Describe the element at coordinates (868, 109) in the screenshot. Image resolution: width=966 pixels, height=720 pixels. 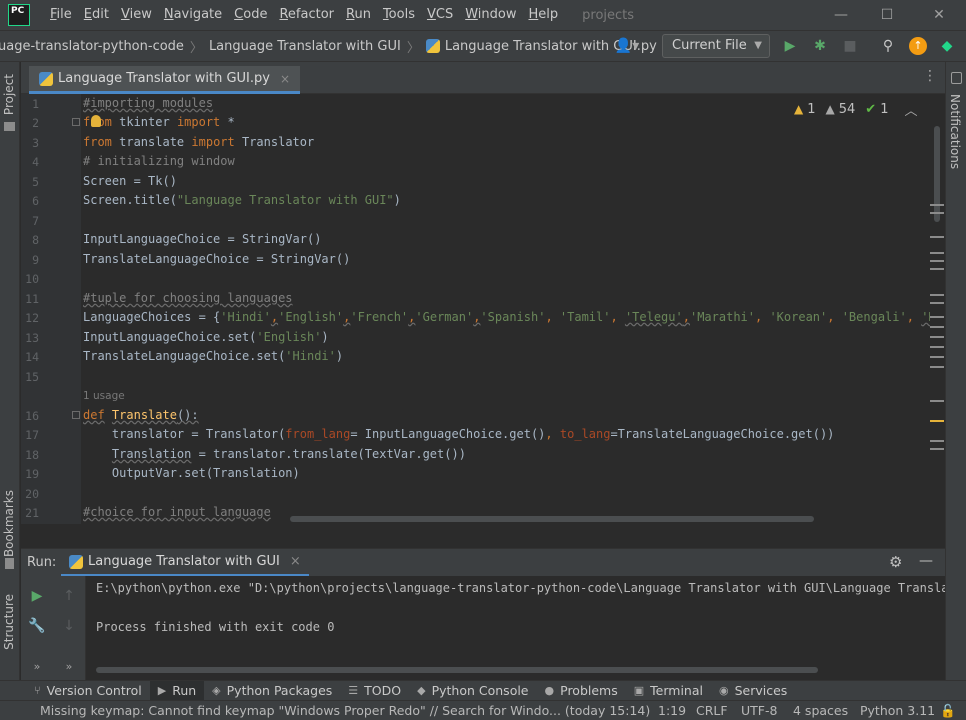
I see `inspection-widget: ▲ 1 ▲ 54 ✔ 1 ︿ ﹀` at that location.